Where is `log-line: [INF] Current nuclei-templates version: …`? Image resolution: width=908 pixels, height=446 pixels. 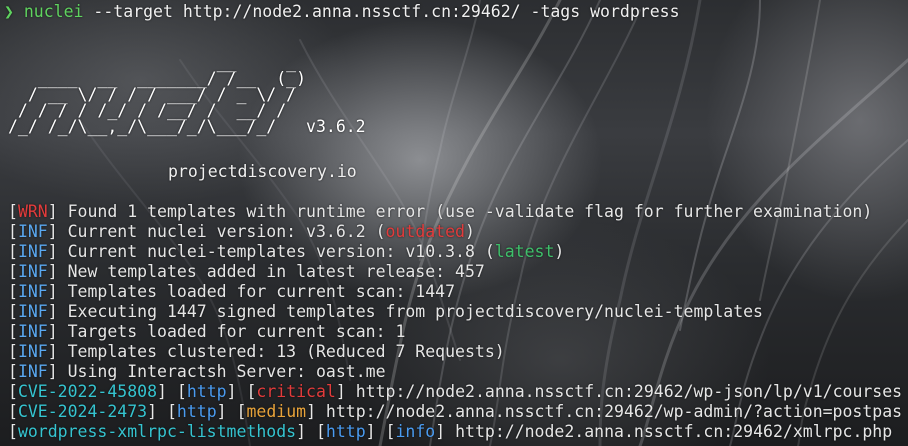
log-line: [INF] Current nuclei-templates version: … is located at coordinates (286, 251).